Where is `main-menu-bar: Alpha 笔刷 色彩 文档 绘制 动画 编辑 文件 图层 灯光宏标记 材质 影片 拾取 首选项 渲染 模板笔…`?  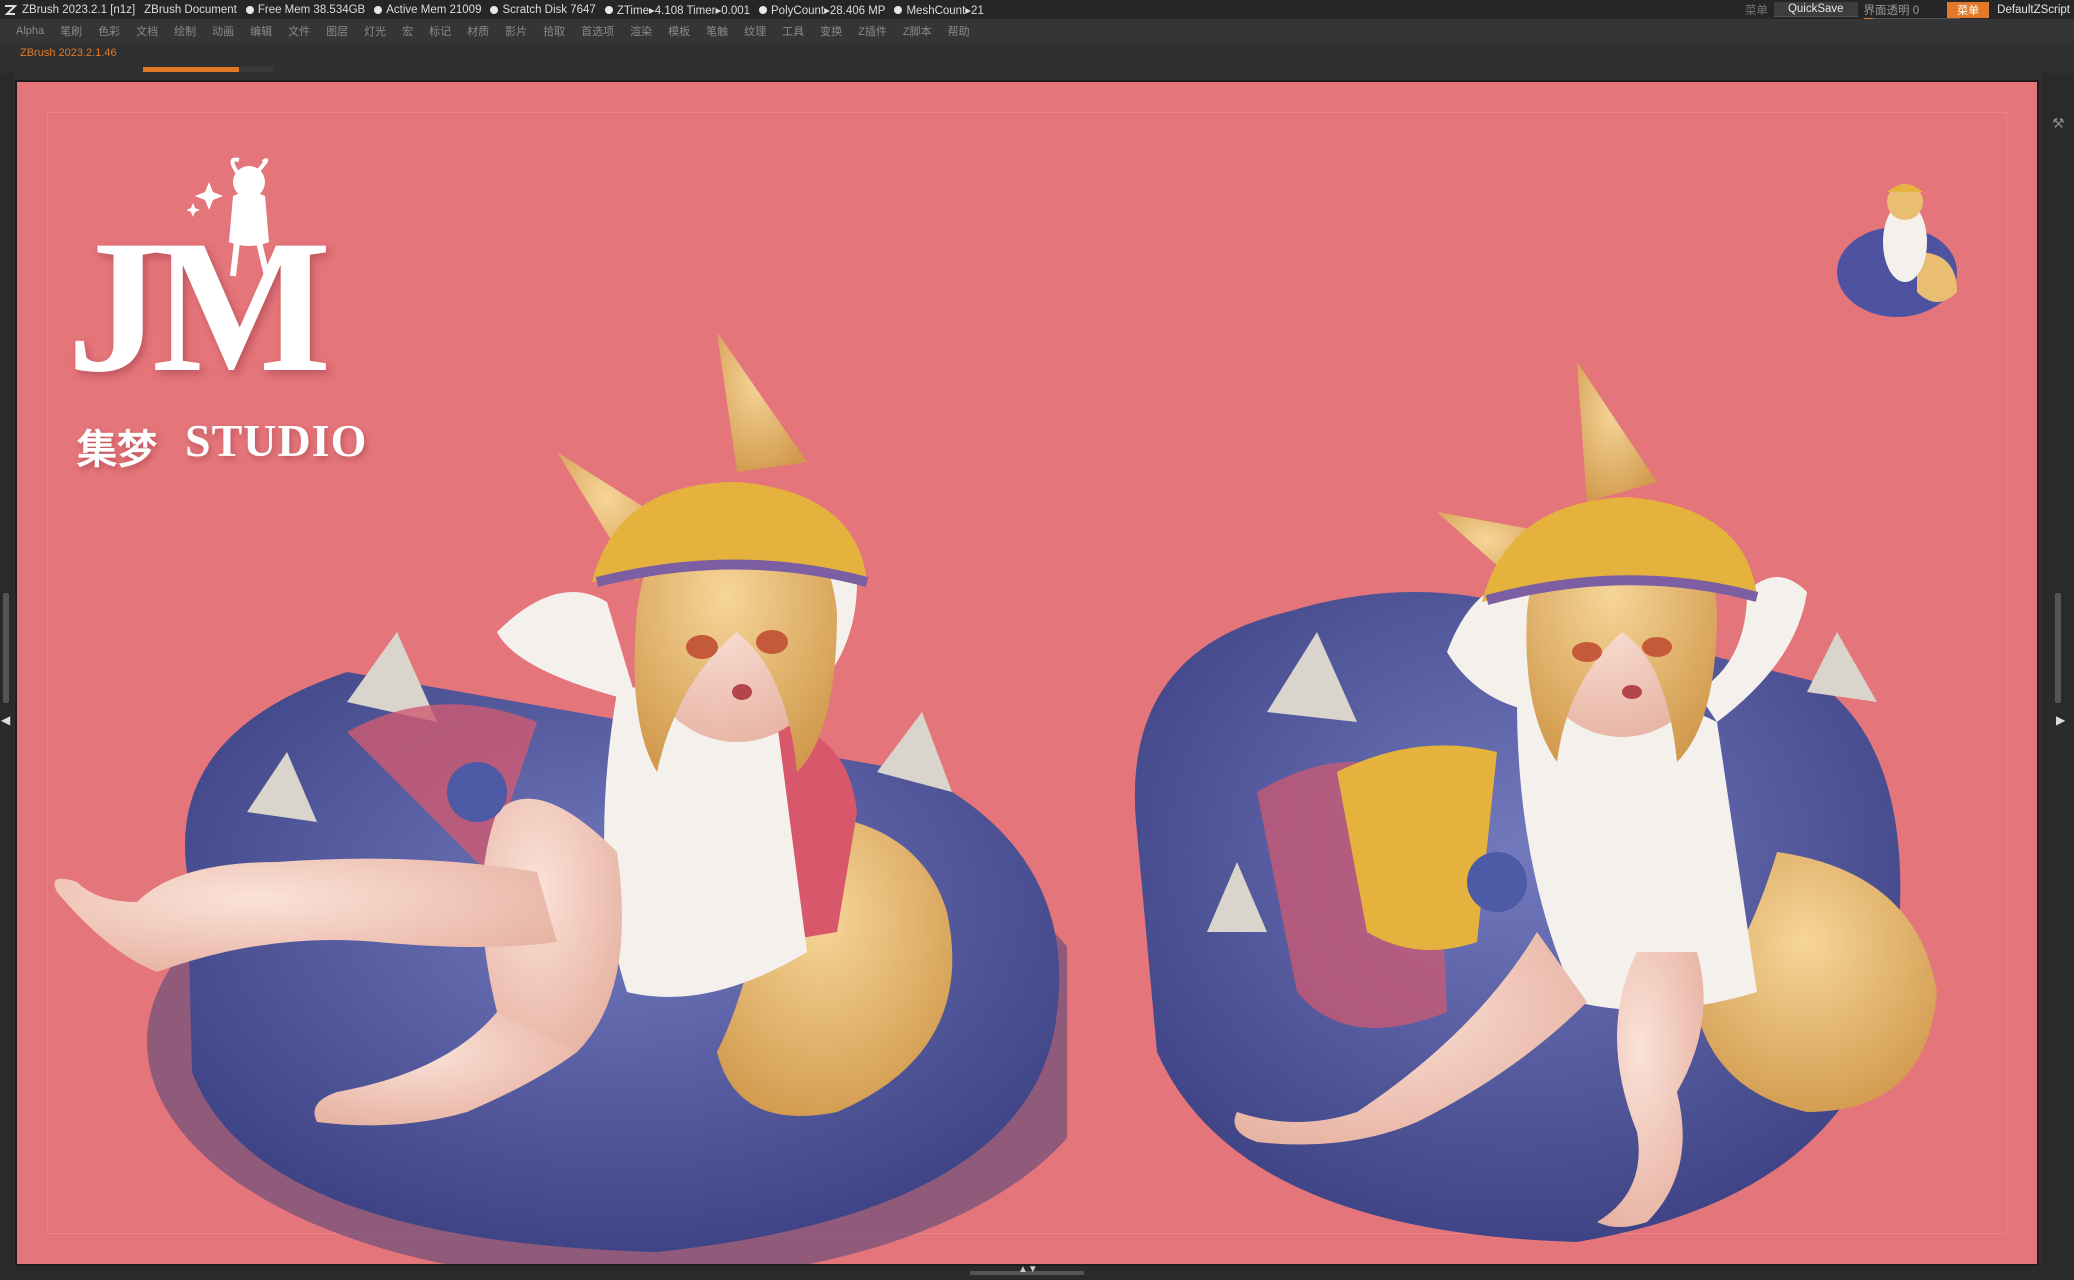
main-menu-bar: Alpha 笔刷 色彩 文档 绘制 动画 编辑 文件 图层 灯光宏标记 材质 影片 拾取 首选项 渲染 模板笔… is located at coordinates (1037, 31).